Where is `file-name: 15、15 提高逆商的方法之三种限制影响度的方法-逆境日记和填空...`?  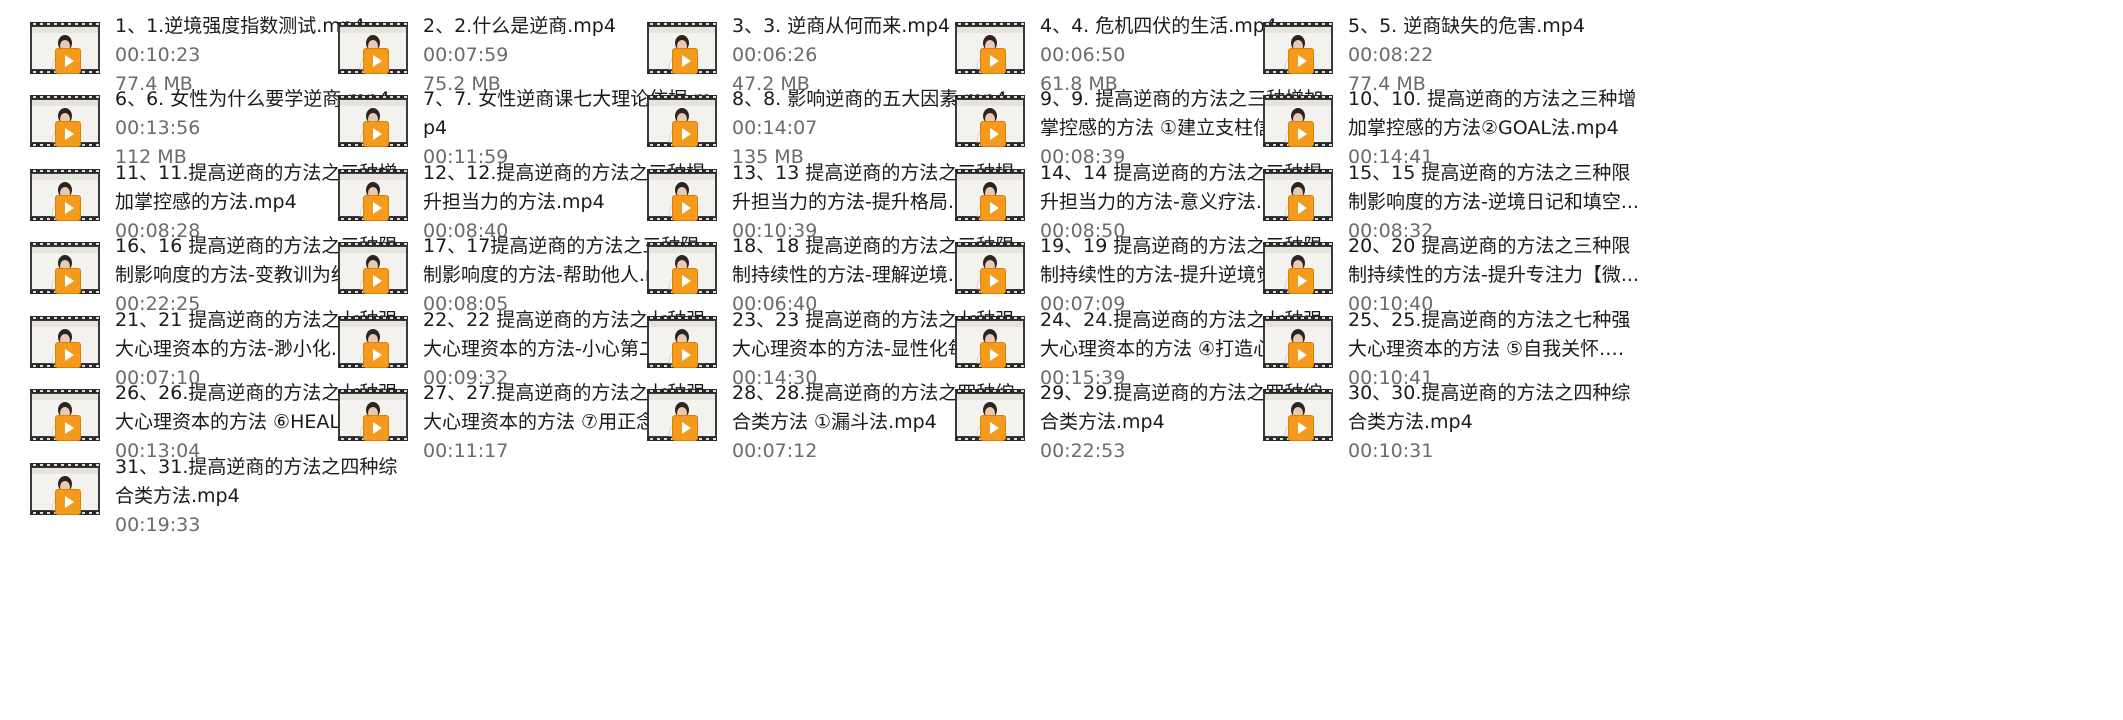
file-name: 15、15 提高逆商的方法之三种限制影响度的方法-逆境日记和填空... is located at coordinates (1493, 187).